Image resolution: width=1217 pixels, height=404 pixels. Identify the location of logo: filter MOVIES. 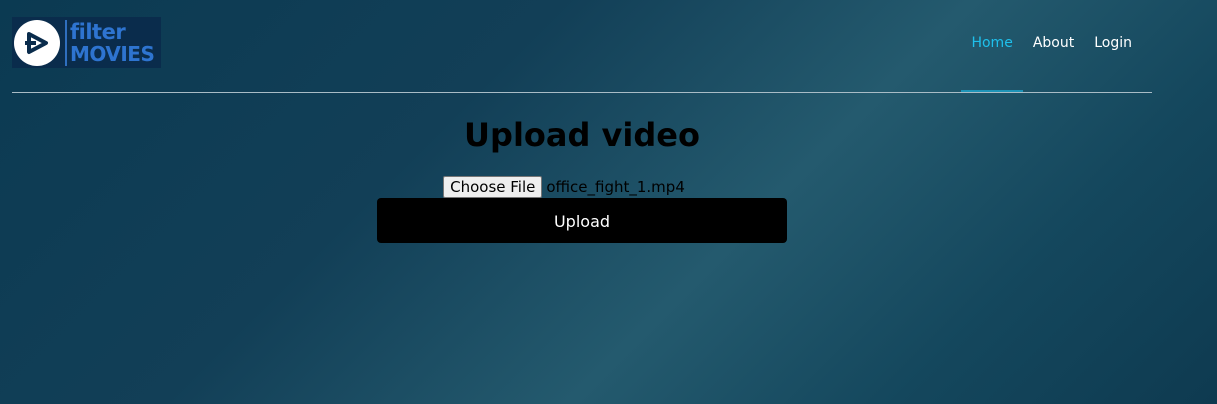
(86, 42).